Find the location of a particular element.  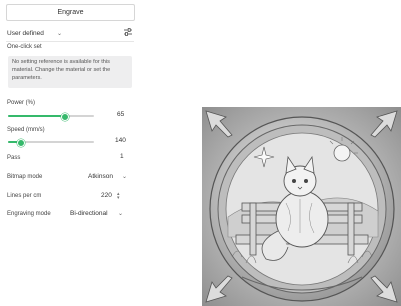

pass-value: 1 is located at coordinates (122, 156).